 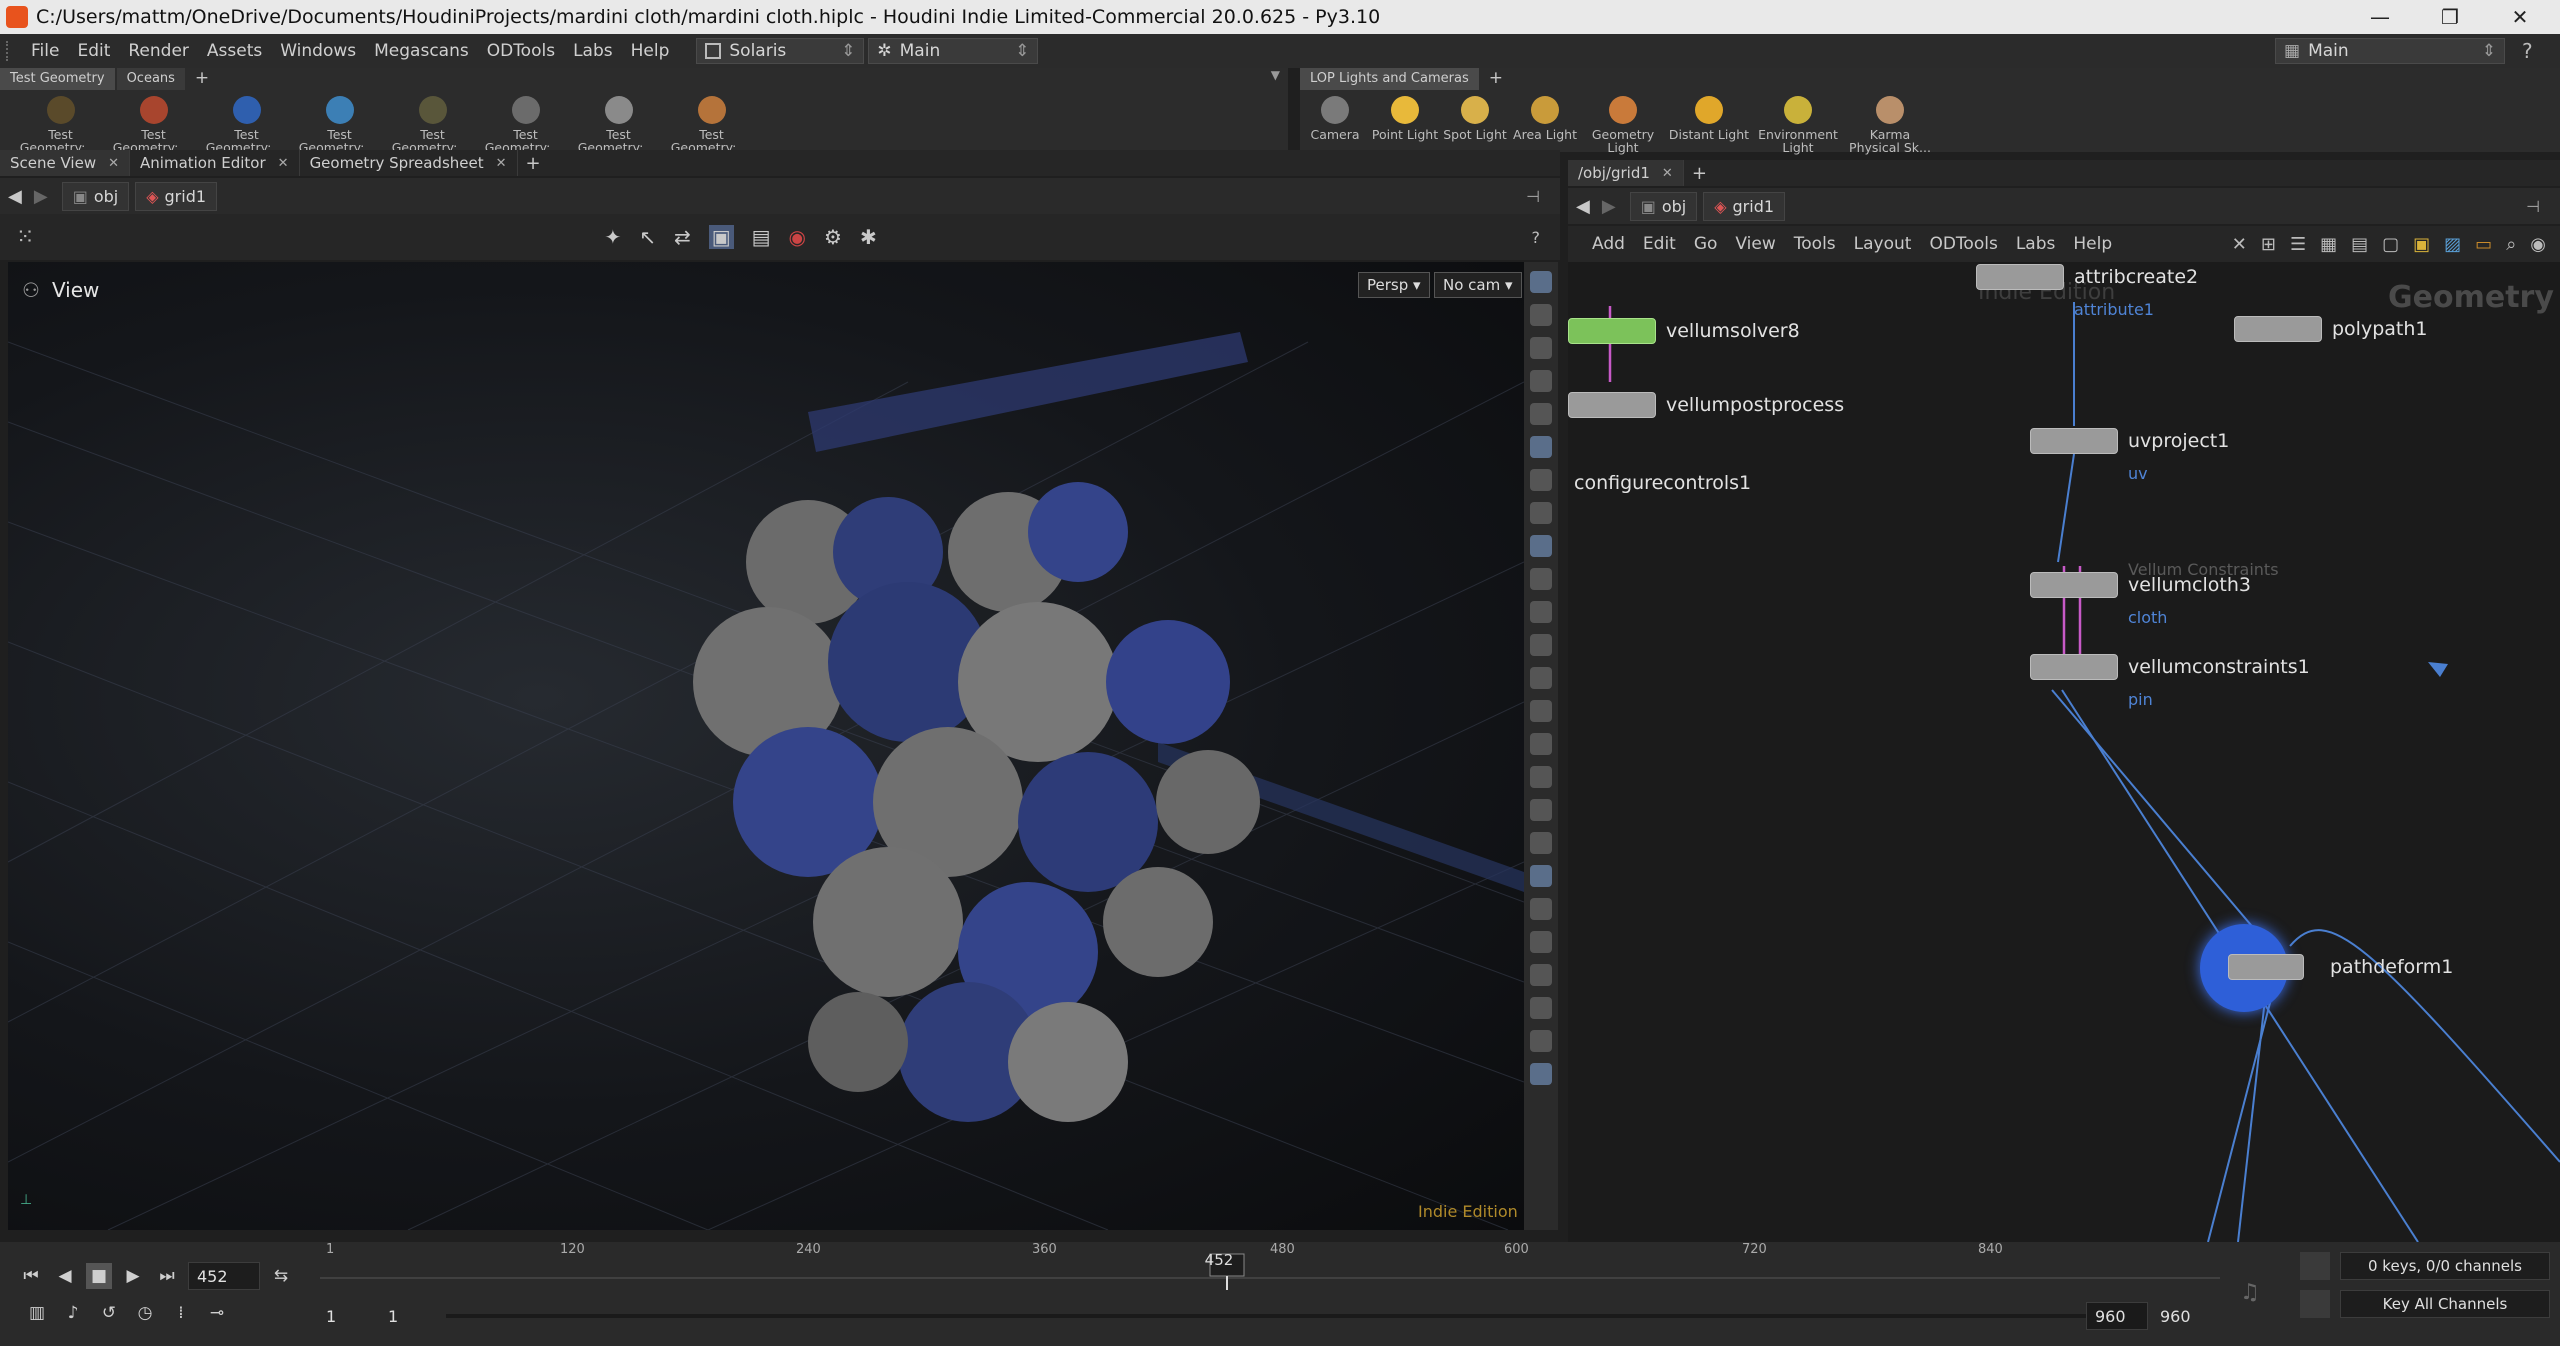 I want to click on ghost-icon, so click(x=1541, y=381).